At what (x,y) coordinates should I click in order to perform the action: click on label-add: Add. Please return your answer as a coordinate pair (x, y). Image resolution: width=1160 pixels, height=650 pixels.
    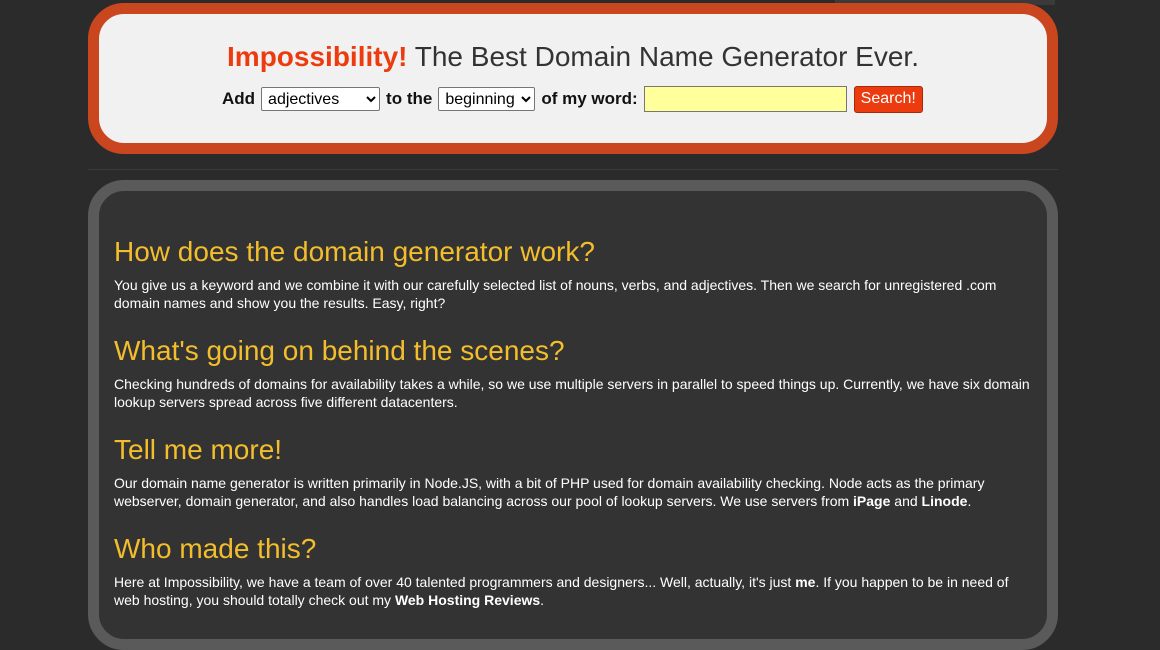
    Looking at the image, I should click on (239, 98).